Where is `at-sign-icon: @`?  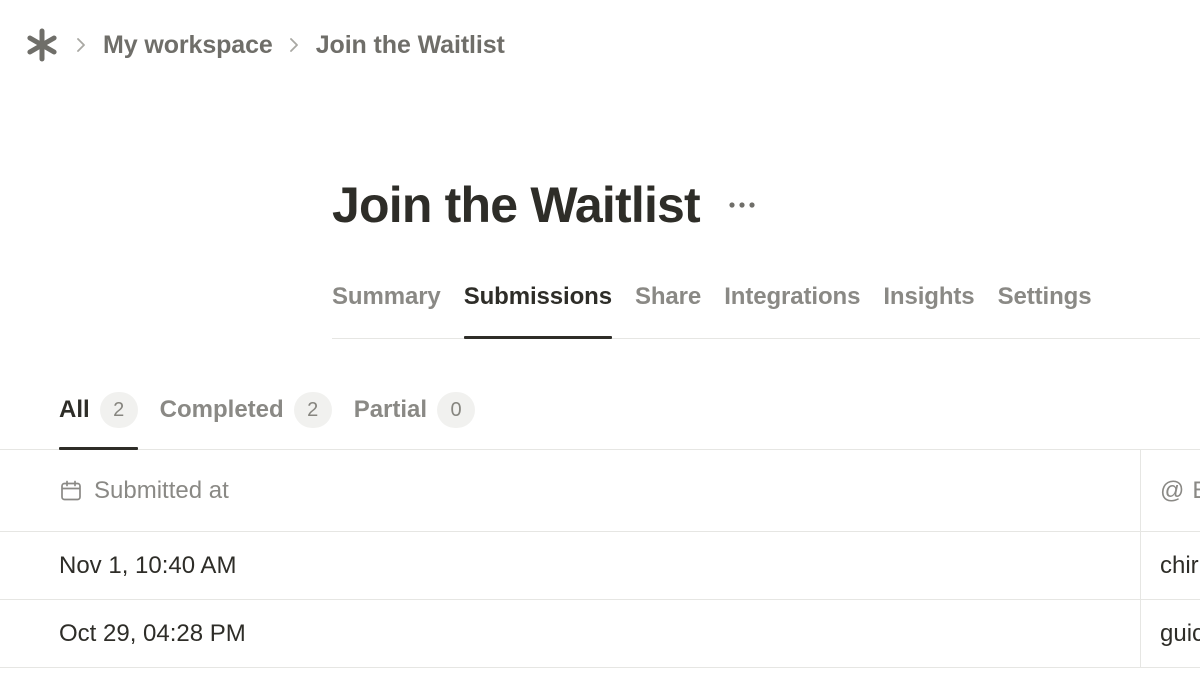
at-sign-icon: @ is located at coordinates (1172, 490).